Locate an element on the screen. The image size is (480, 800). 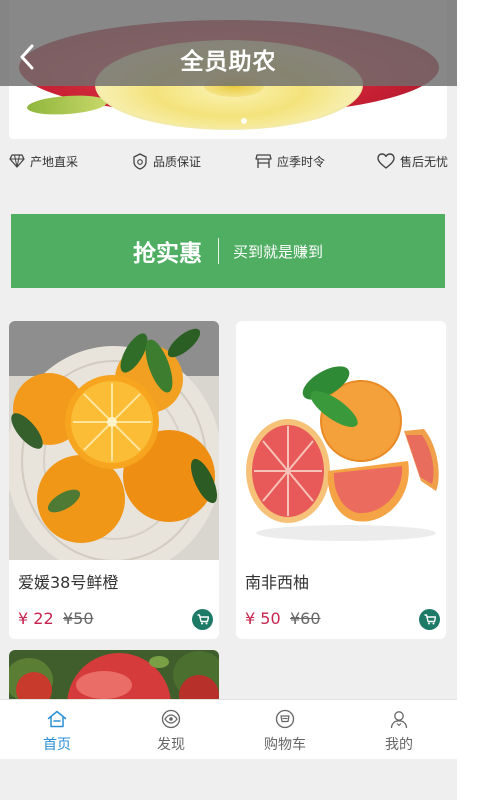
orange-photo is located at coordinates (114, 440).